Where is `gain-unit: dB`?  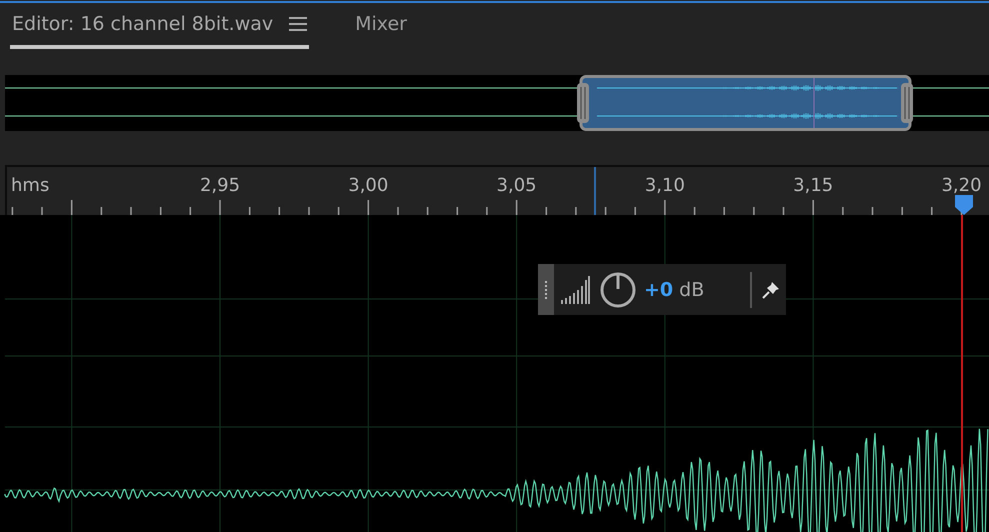
gain-unit: dB is located at coordinates (691, 289).